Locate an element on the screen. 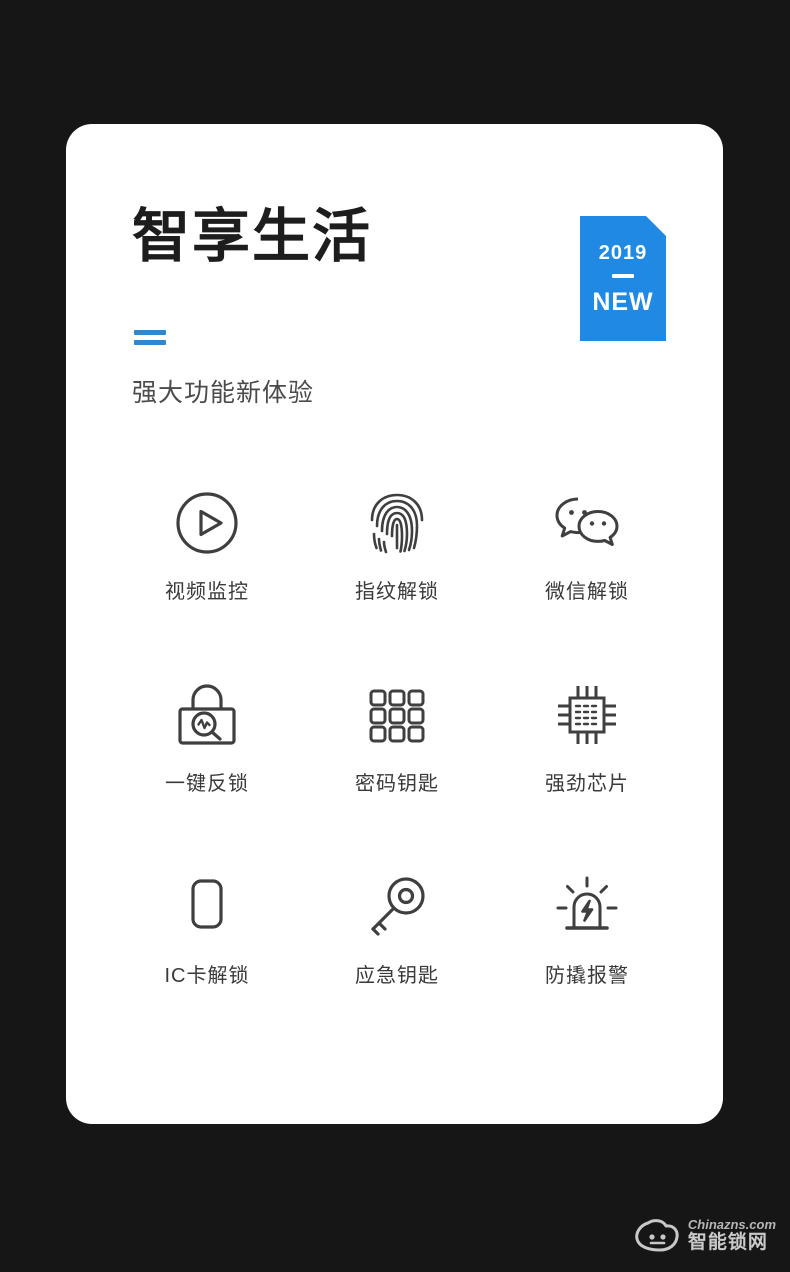 Image resolution: width=790 pixels, height=1272 pixels. feature-item-fingerprint: 指纹解锁 is located at coordinates (397, 544).